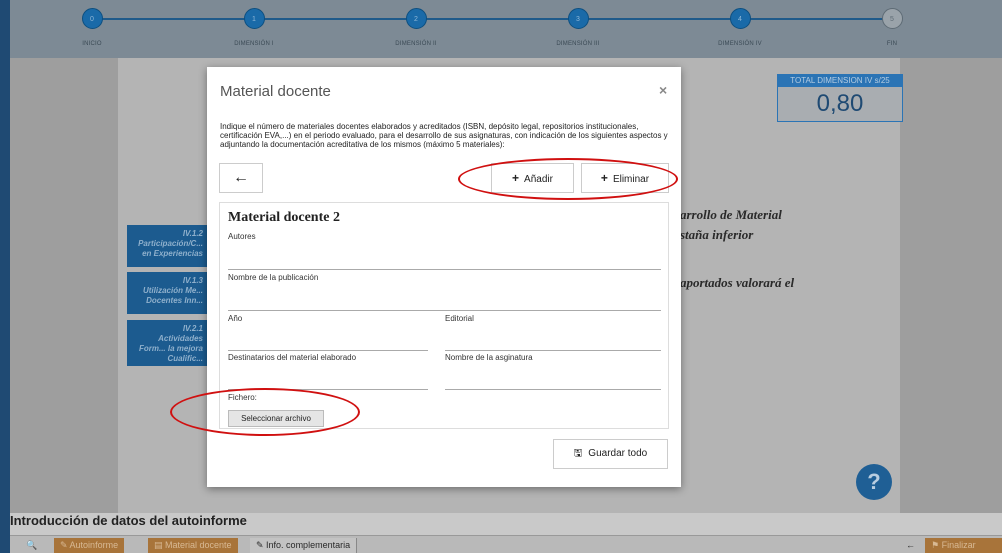 This screenshot has height=553, width=1002. Describe the element at coordinates (92, 18) in the screenshot. I see `step-dot: 0` at that location.